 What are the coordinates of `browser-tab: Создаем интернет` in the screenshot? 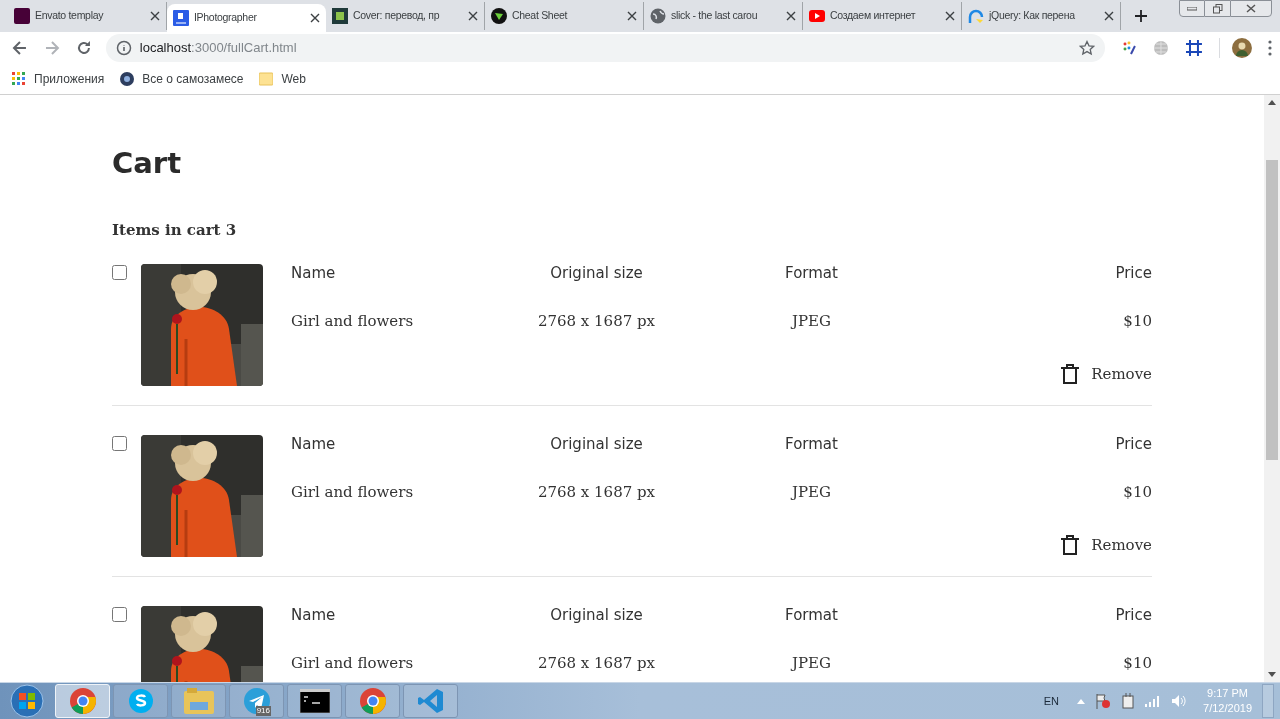 It's located at (882, 16).